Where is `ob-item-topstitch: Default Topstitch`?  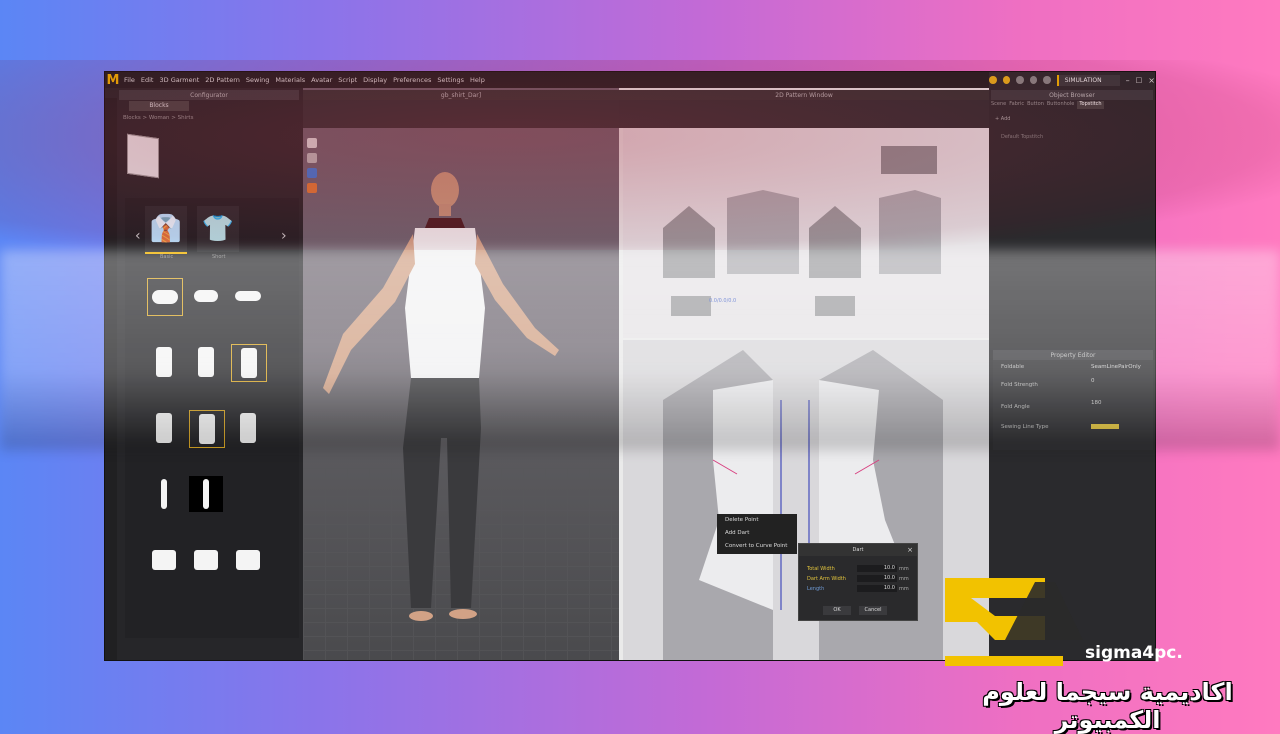
ob-item-topstitch: Default Topstitch is located at coordinates (1022, 137).